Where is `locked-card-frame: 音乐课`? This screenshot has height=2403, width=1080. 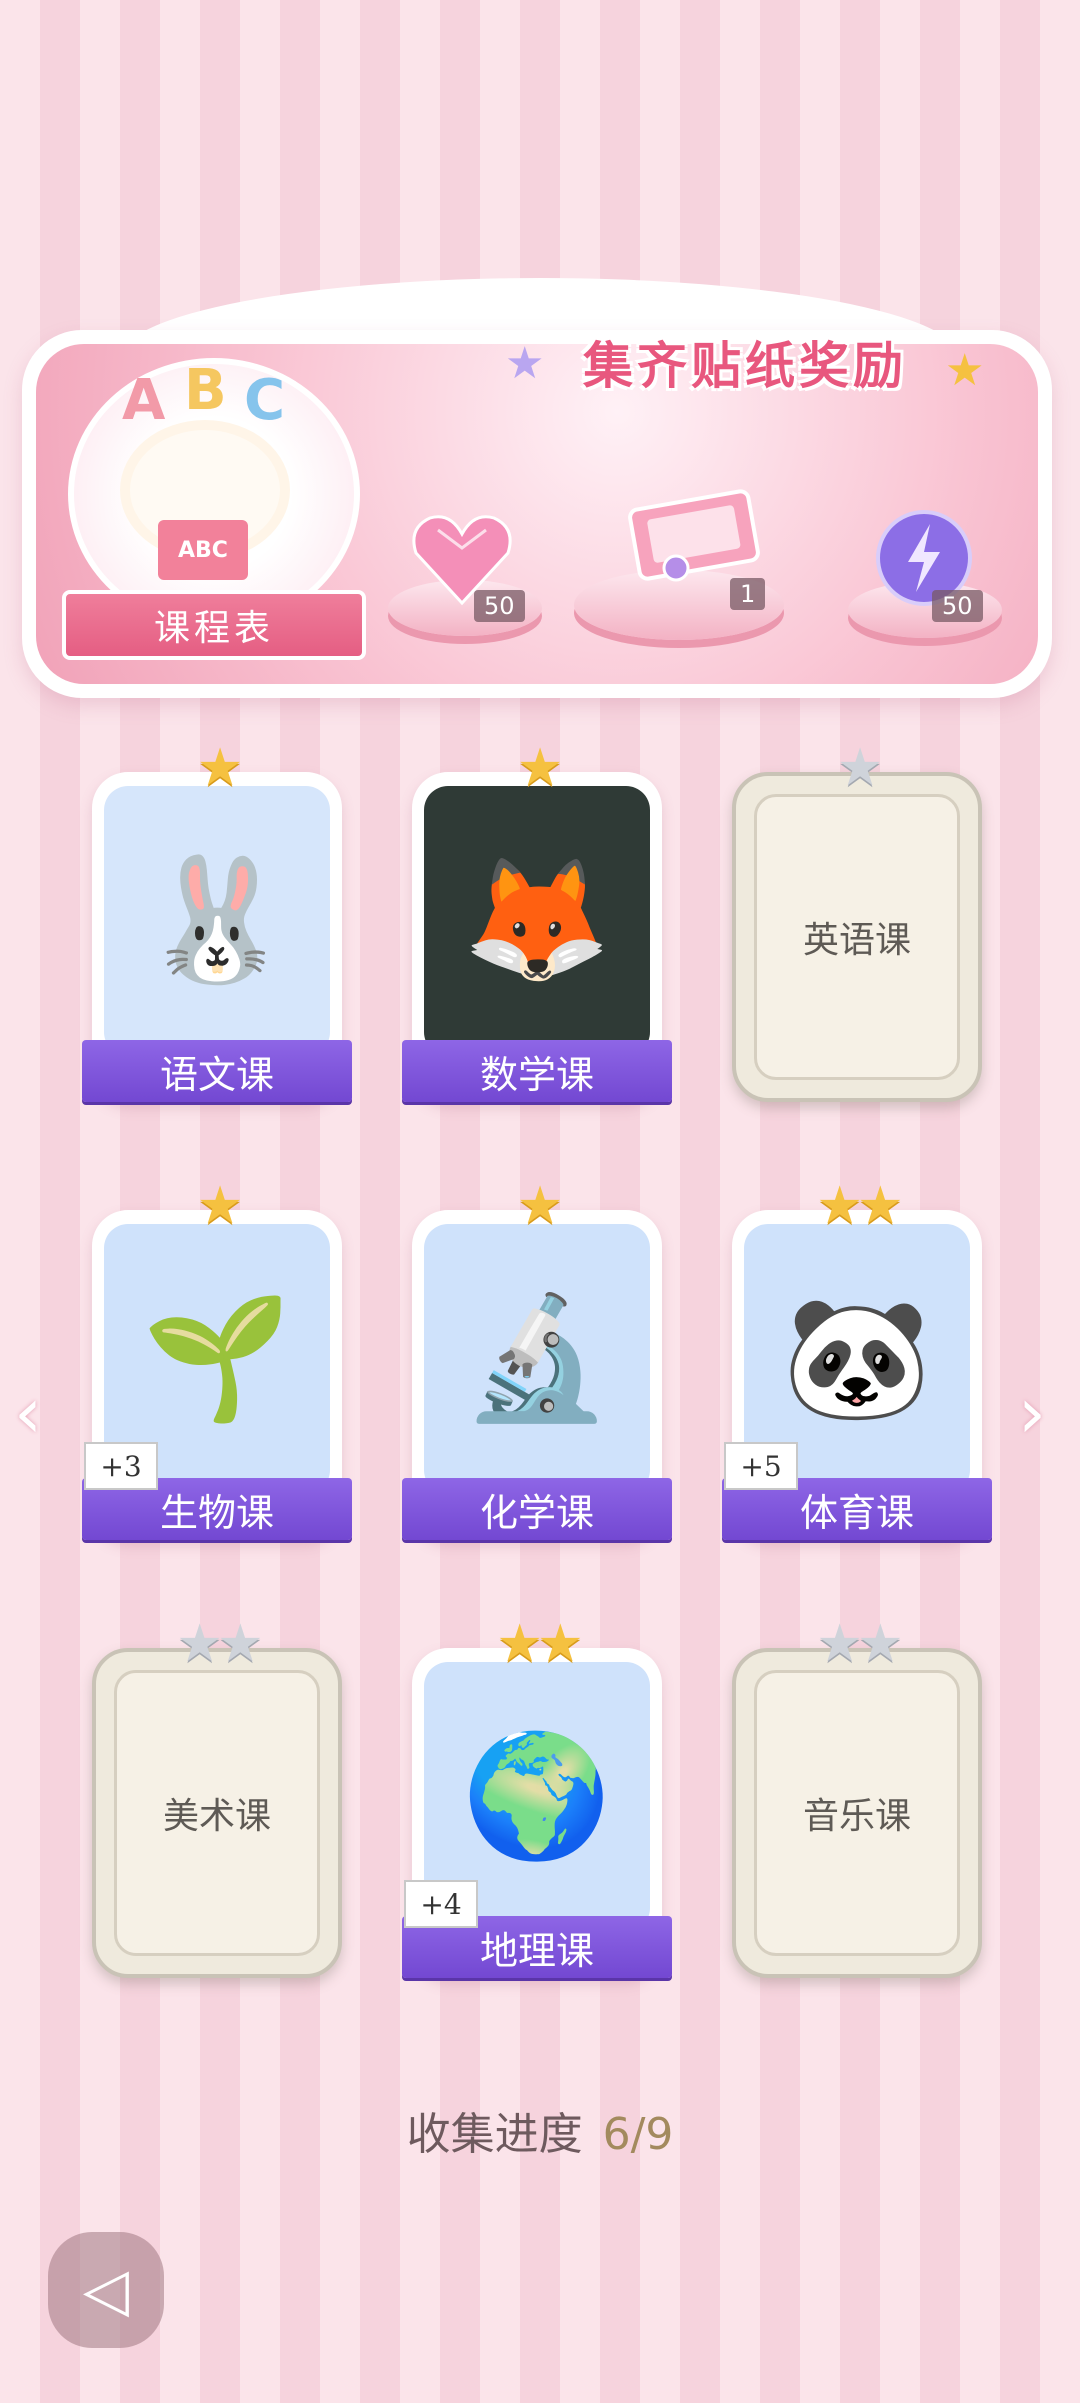 locked-card-frame: 音乐课 is located at coordinates (857, 1813).